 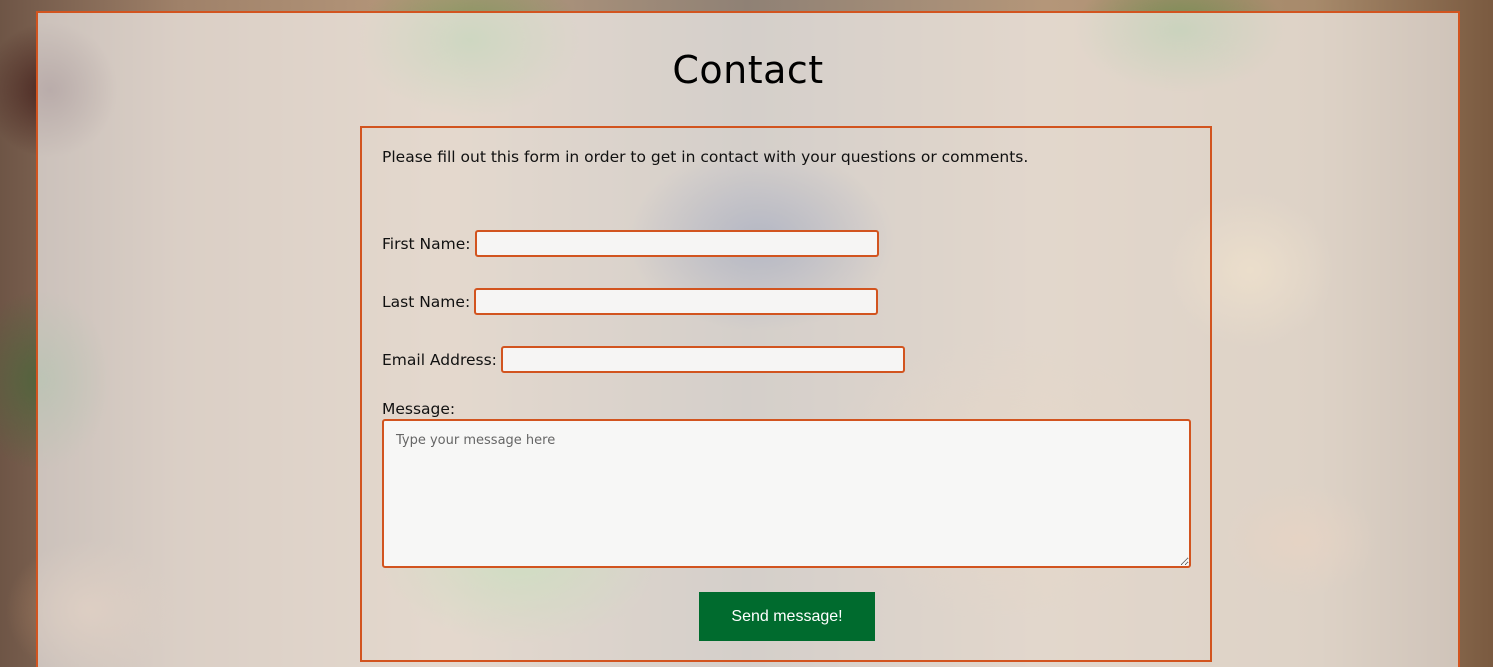 I want to click on first-name-input, so click(x=676, y=243).